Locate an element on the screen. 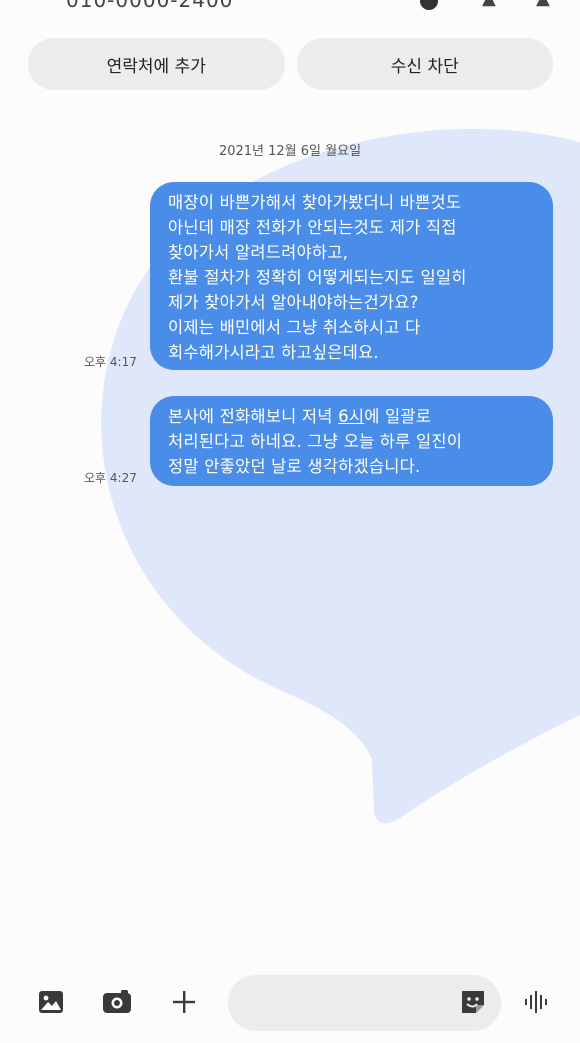  message-line: 이제는 배민에서 그냥 취소하시고 다 is located at coordinates (294, 327).